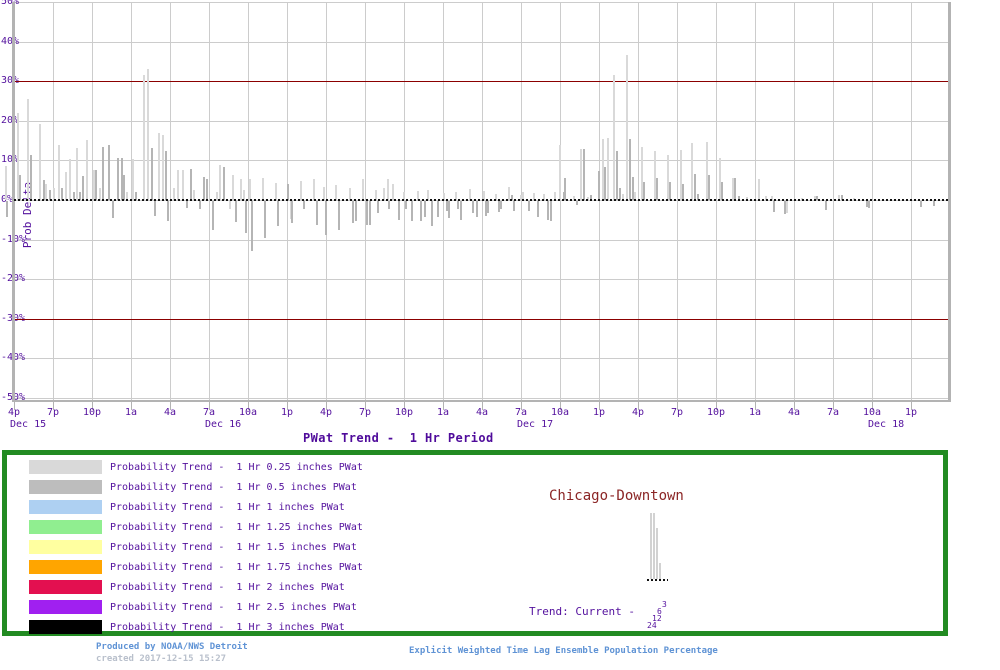  I want to click on x-tick-label: 7a, so click(209, 412).